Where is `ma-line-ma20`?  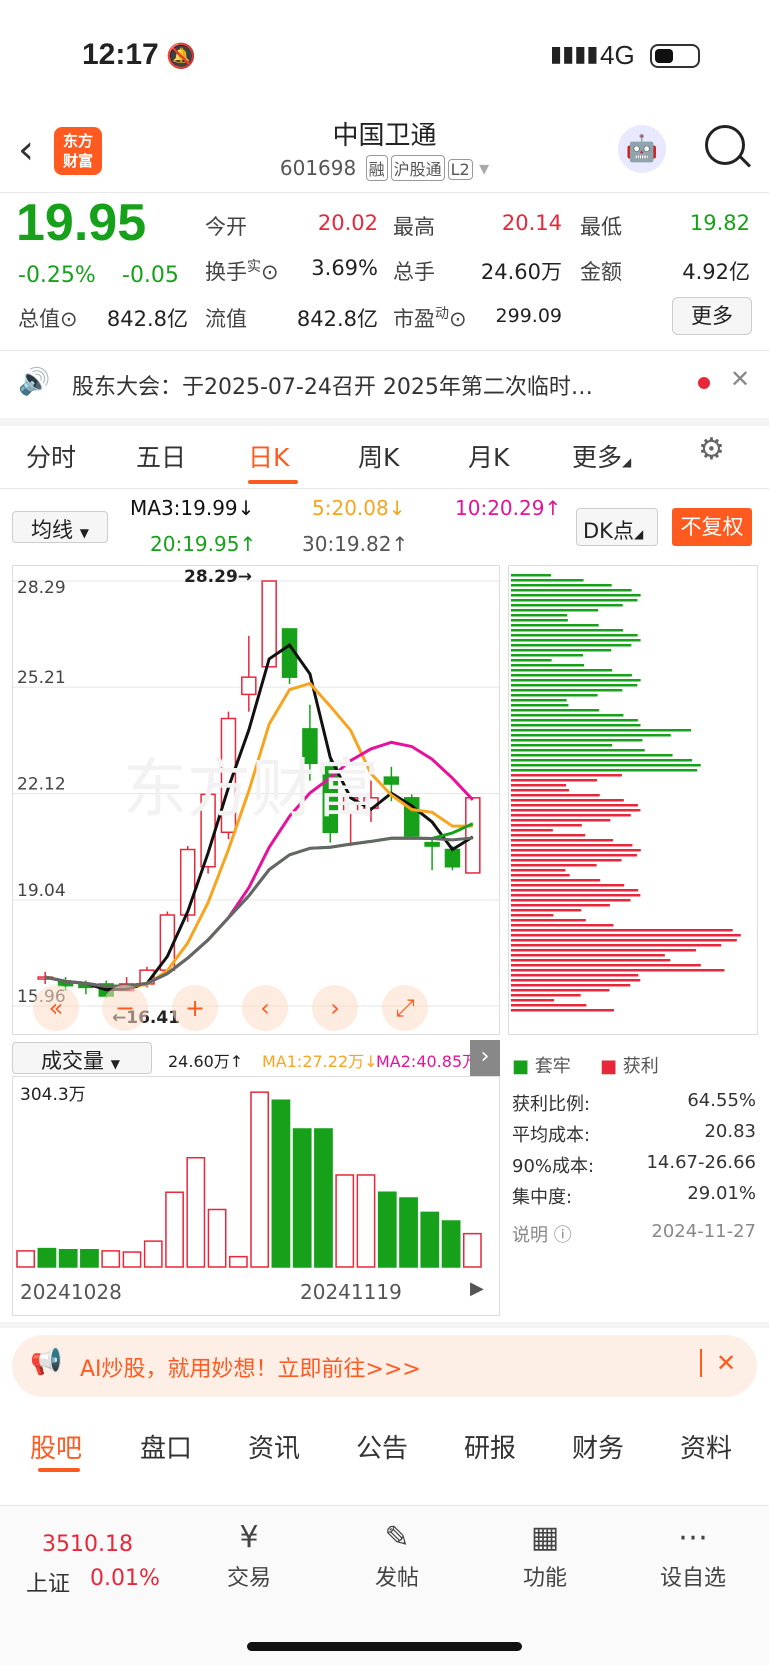
ma-line-ma20 is located at coordinates (259, 905).